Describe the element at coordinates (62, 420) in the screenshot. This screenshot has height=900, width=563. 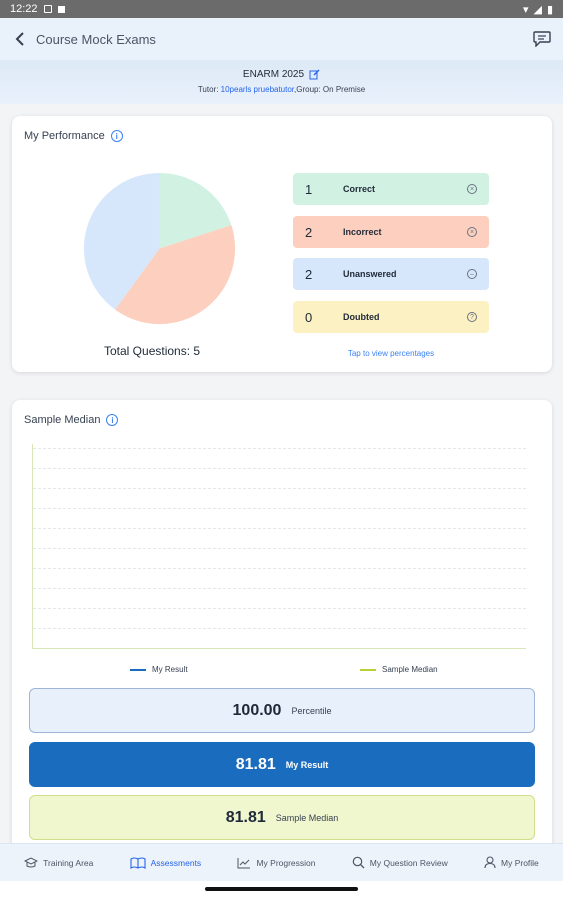
I see `median-title-text: Sample Median` at that location.